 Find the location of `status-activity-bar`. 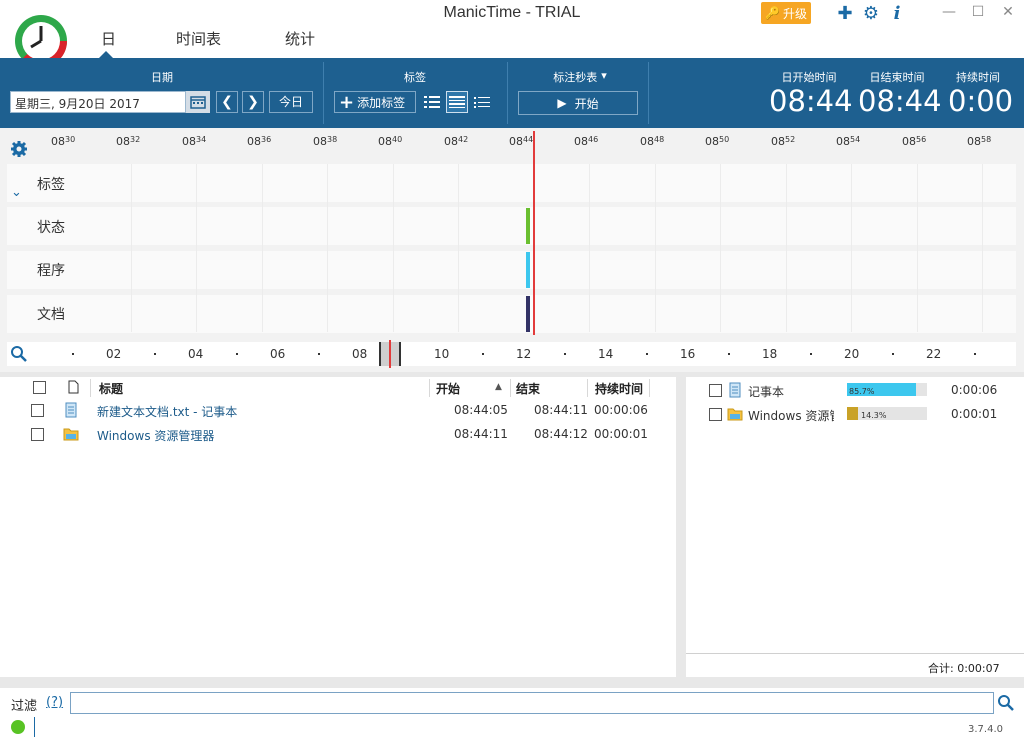

status-activity-bar is located at coordinates (528, 226).